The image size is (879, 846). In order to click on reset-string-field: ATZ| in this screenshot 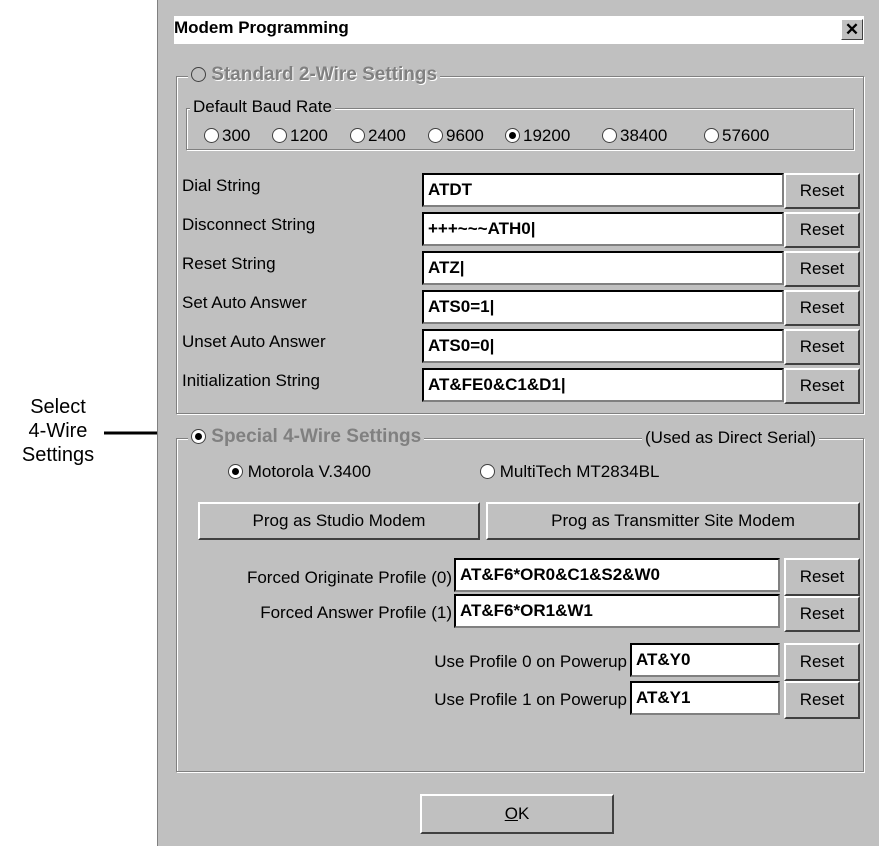, I will do `click(603, 268)`.